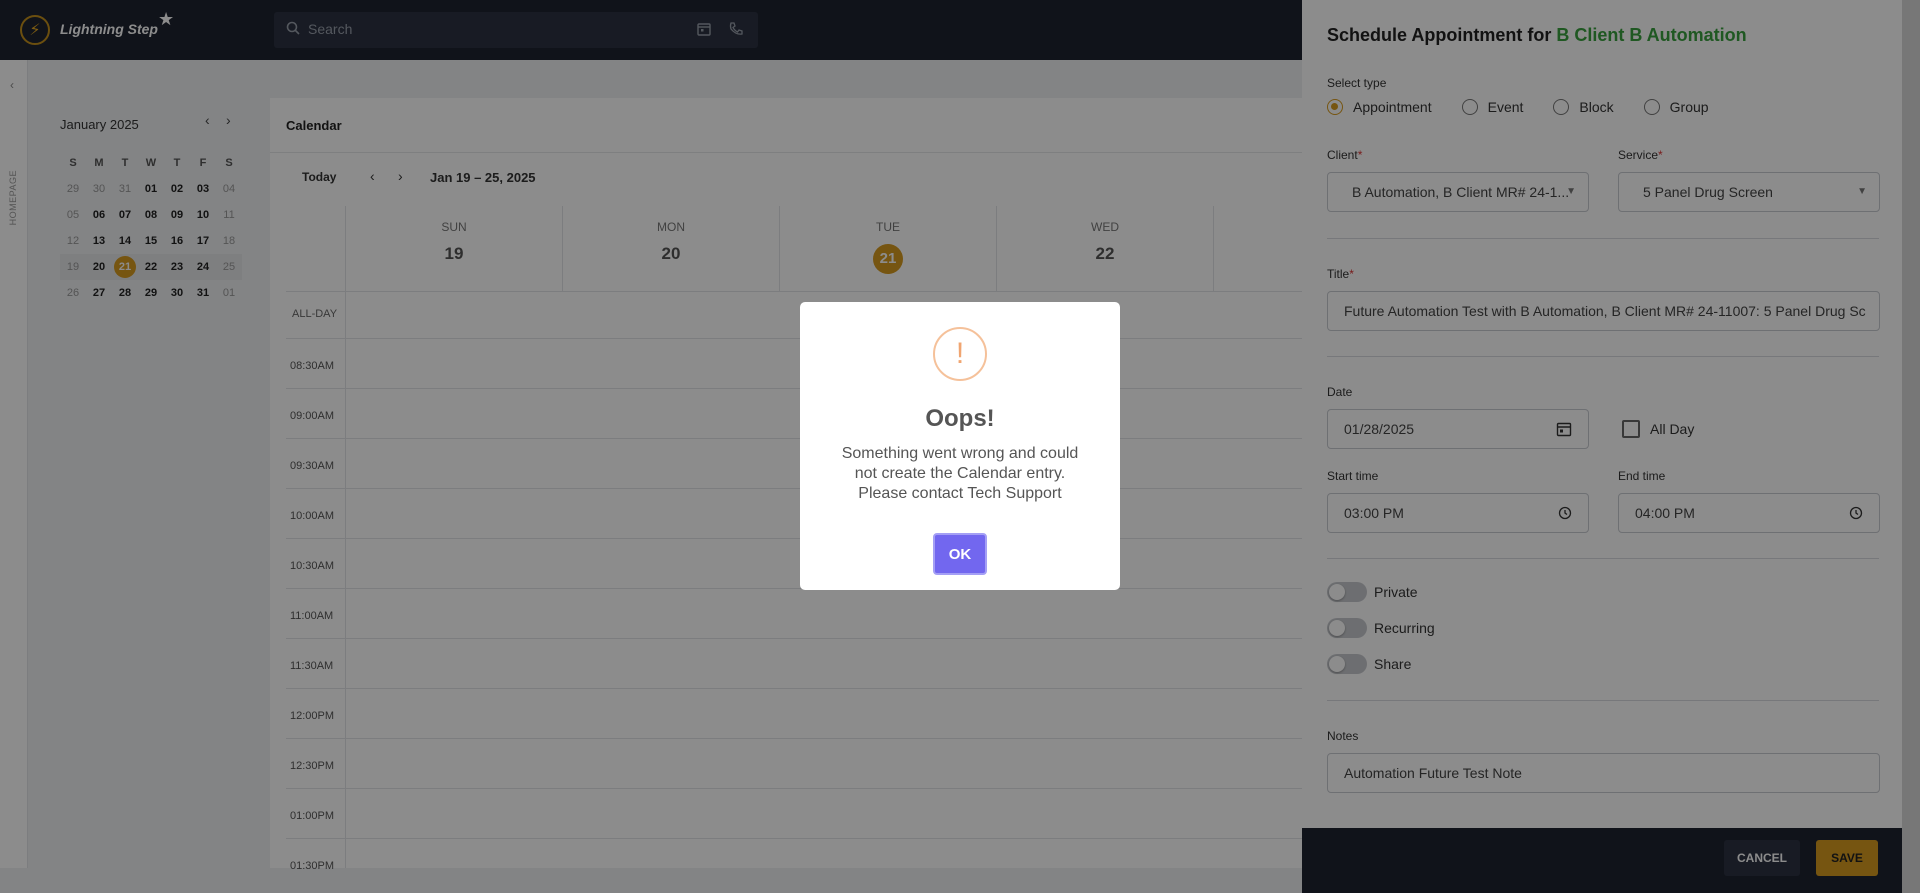  Describe the element at coordinates (960, 554) in the screenshot. I see `ok-button: OK` at that location.